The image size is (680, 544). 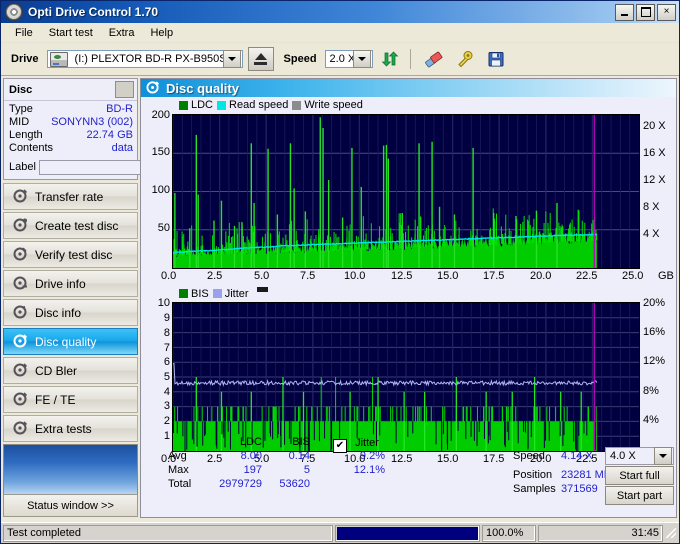 I want to click on stats-jitter-avg: 9.2%, so click(x=372, y=456).